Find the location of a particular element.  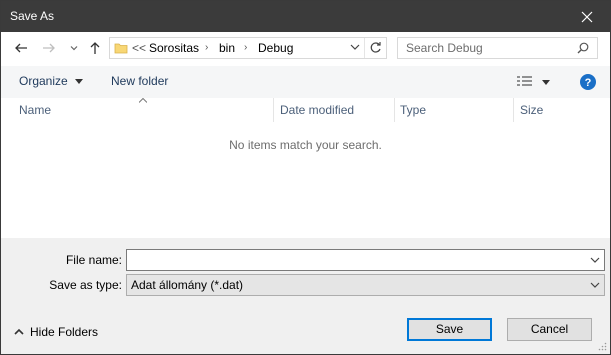

resize-grip-icon is located at coordinates (602, 346).